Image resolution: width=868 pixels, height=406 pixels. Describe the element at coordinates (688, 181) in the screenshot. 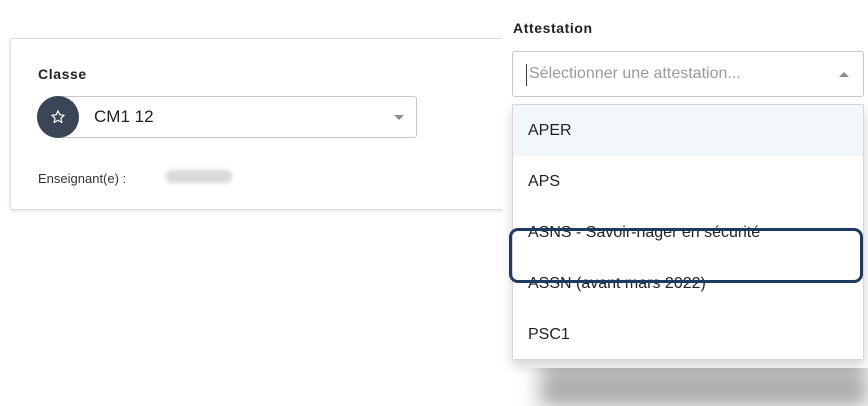

I see `option-aps: APS` at that location.